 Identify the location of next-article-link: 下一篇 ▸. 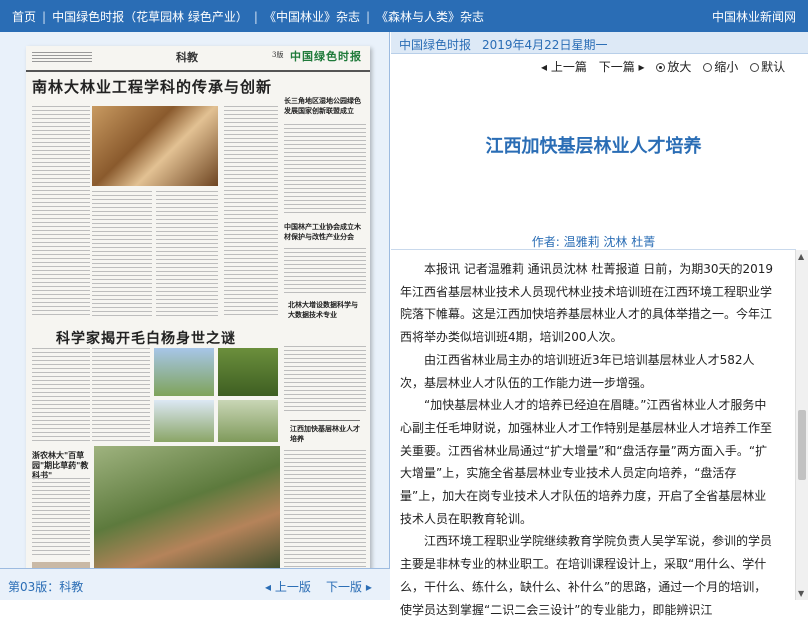
(622, 67).